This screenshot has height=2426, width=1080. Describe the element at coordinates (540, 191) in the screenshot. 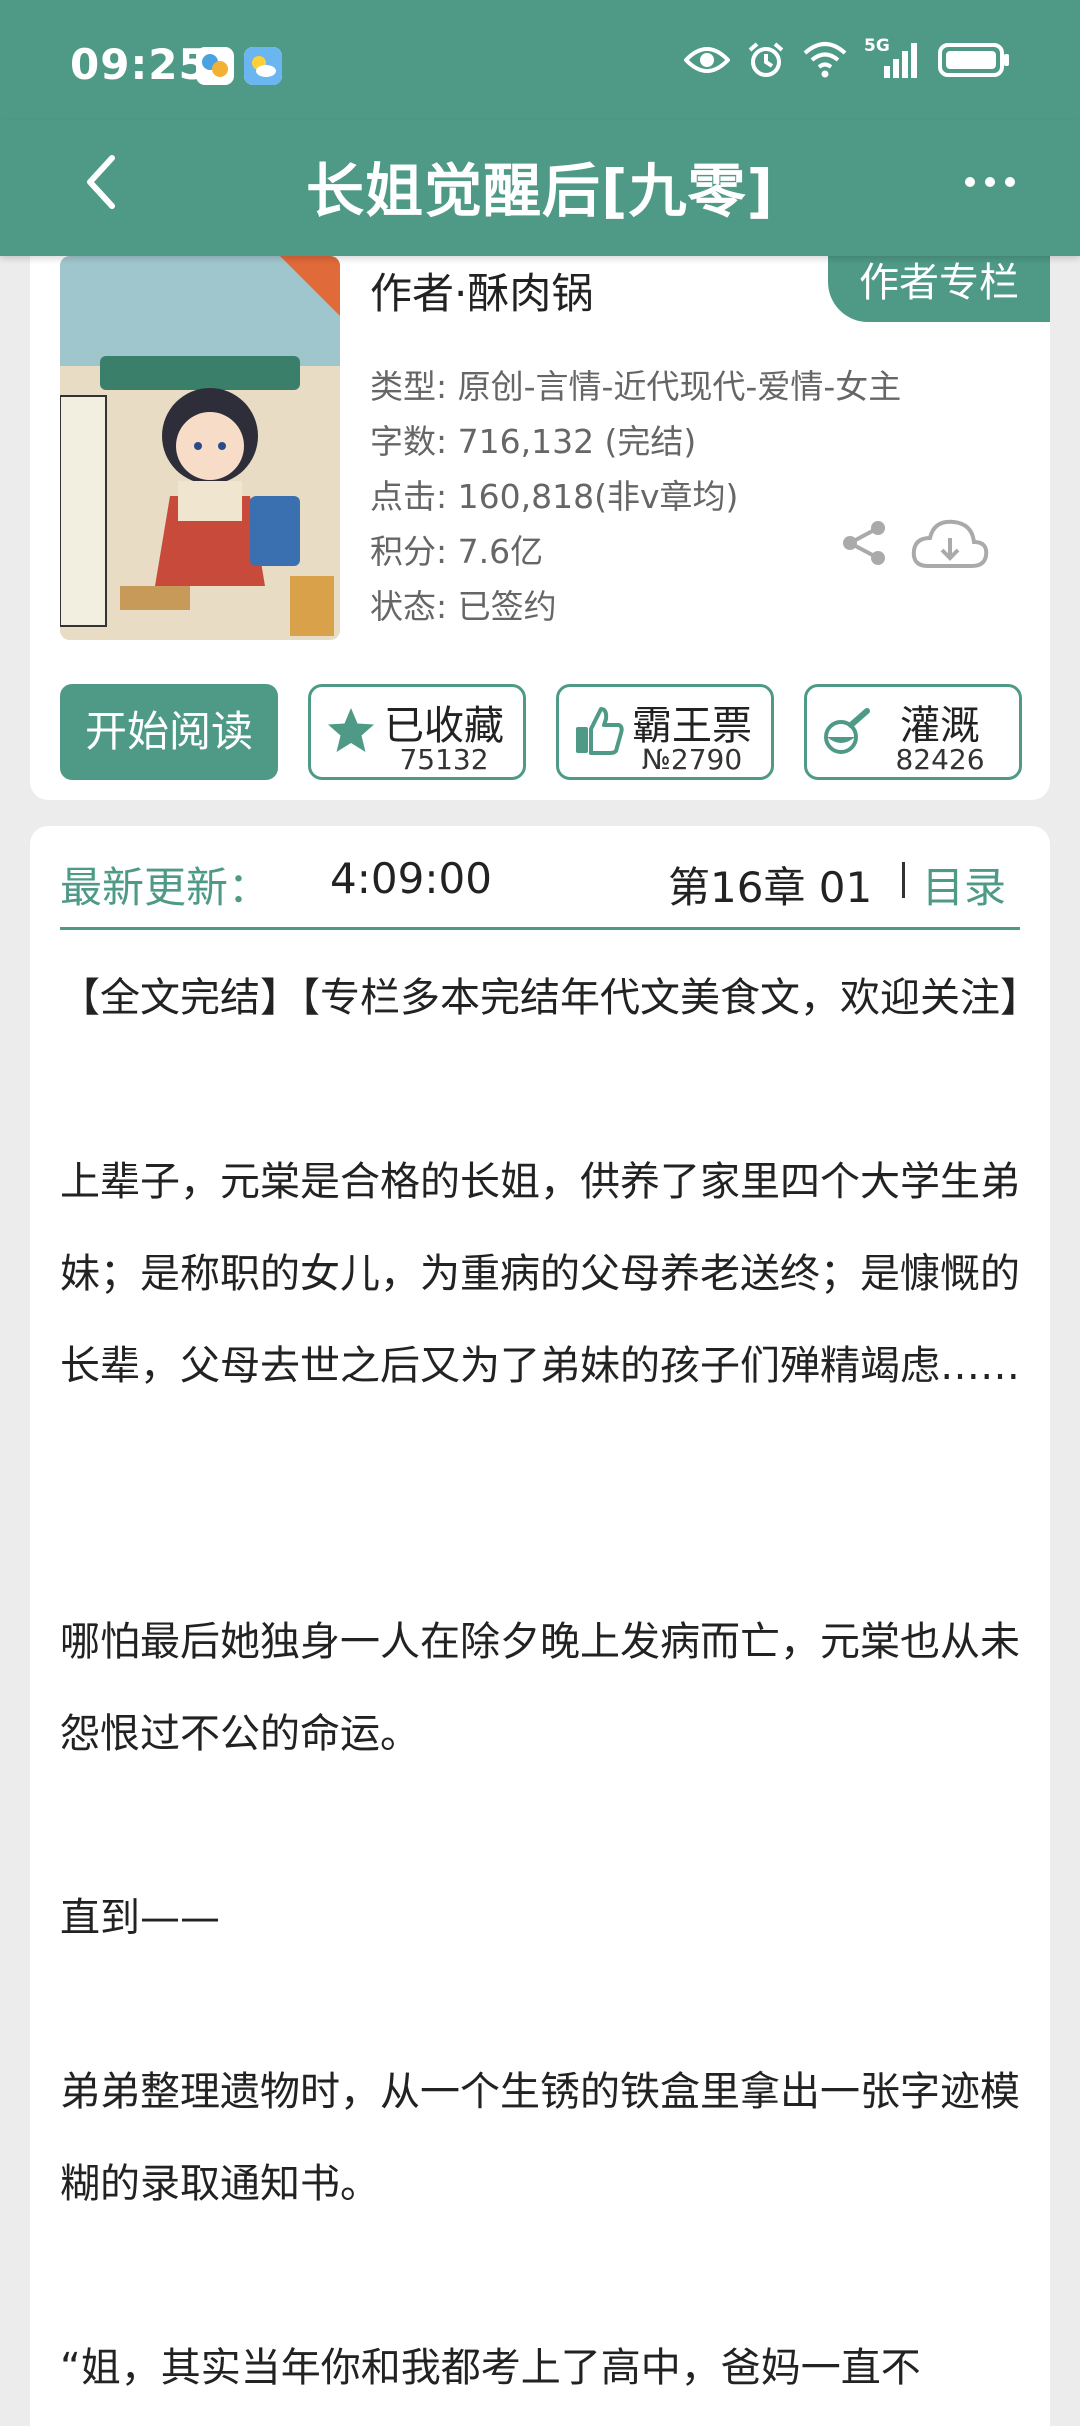

I see `page-title: 长姐觉醒后[九零]` at that location.